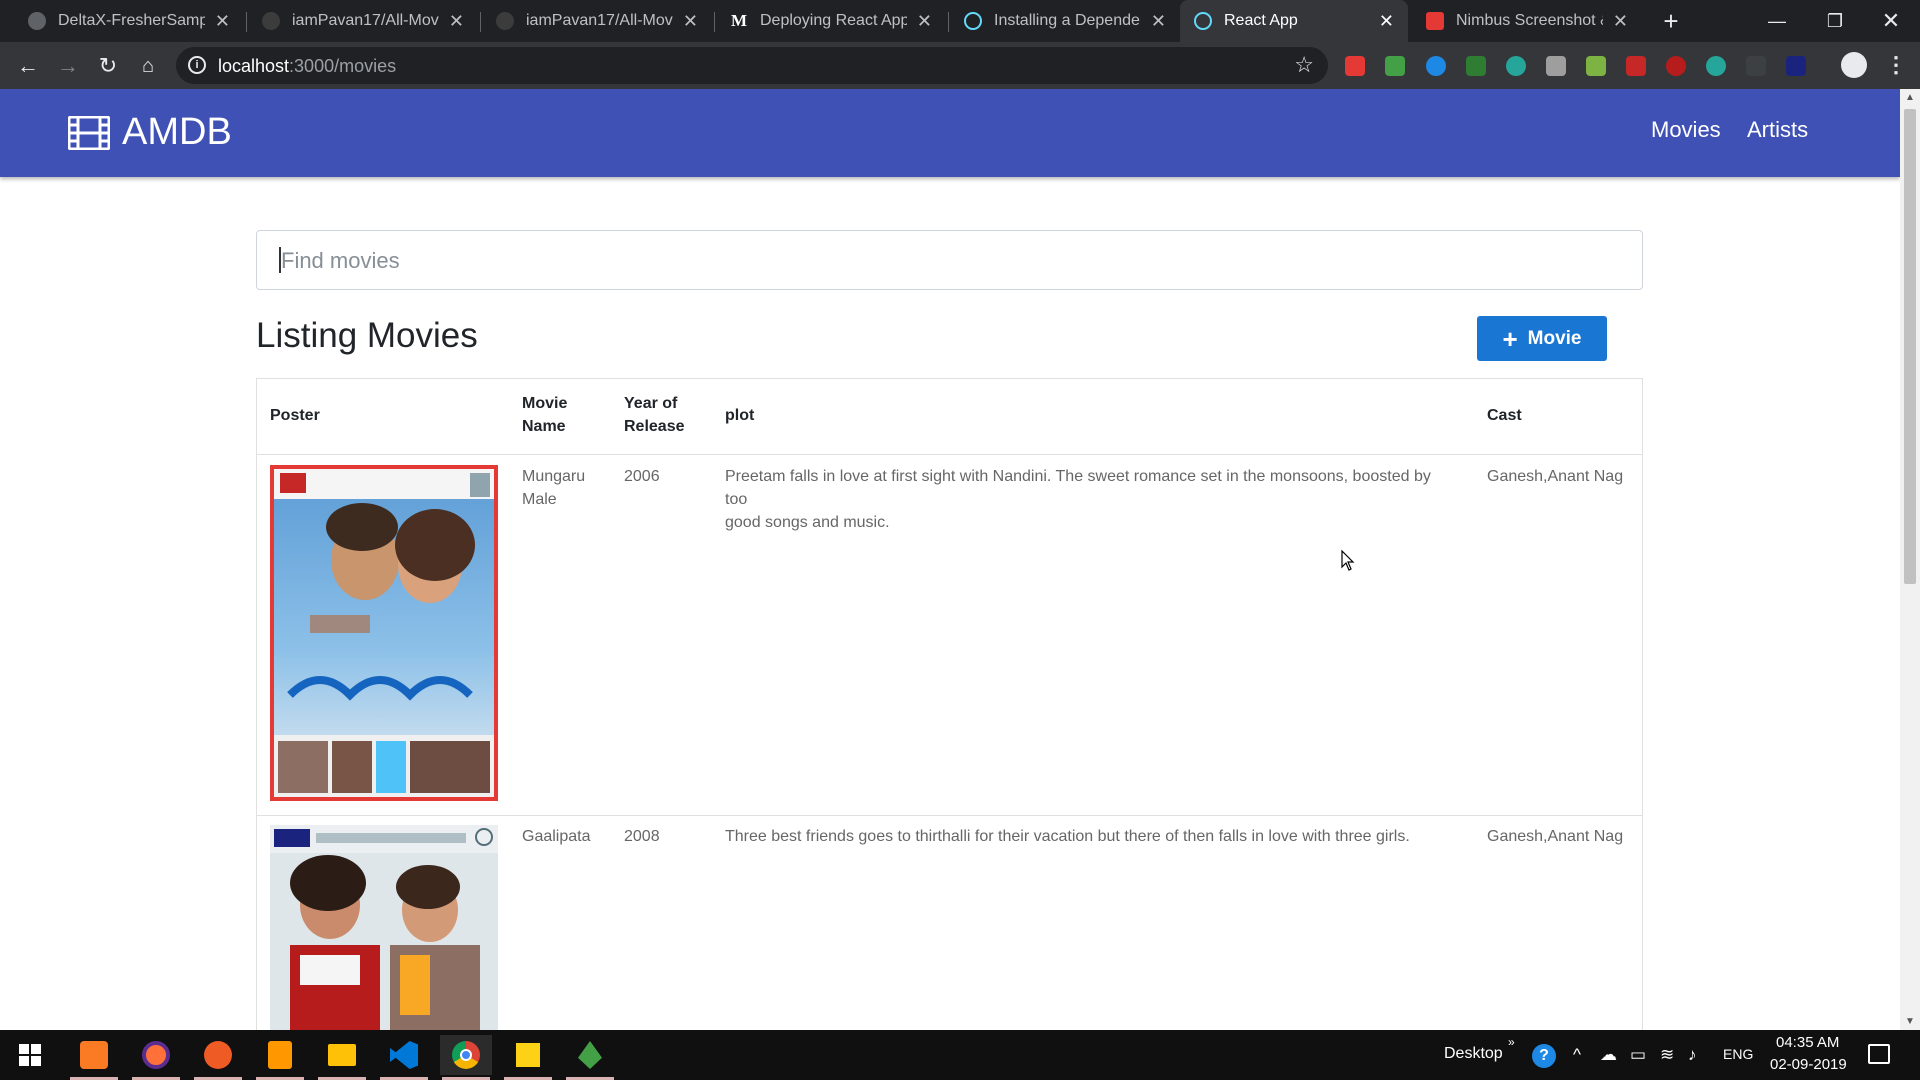 Image resolution: width=1920 pixels, height=1080 pixels. What do you see at coordinates (973, 21) in the screenshot?
I see `react-icon` at bounding box center [973, 21].